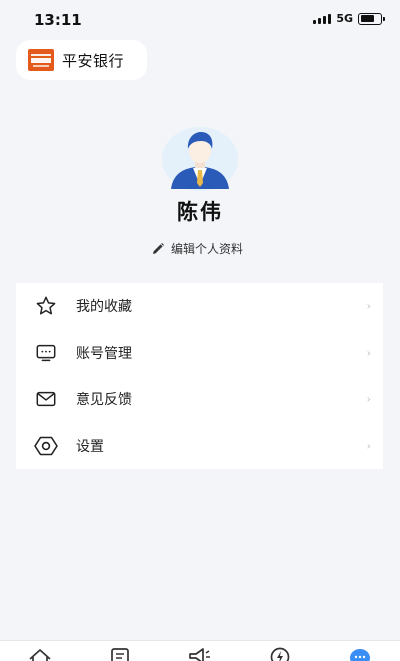  Describe the element at coordinates (322, 18) in the screenshot. I see `signal-icon` at that location.